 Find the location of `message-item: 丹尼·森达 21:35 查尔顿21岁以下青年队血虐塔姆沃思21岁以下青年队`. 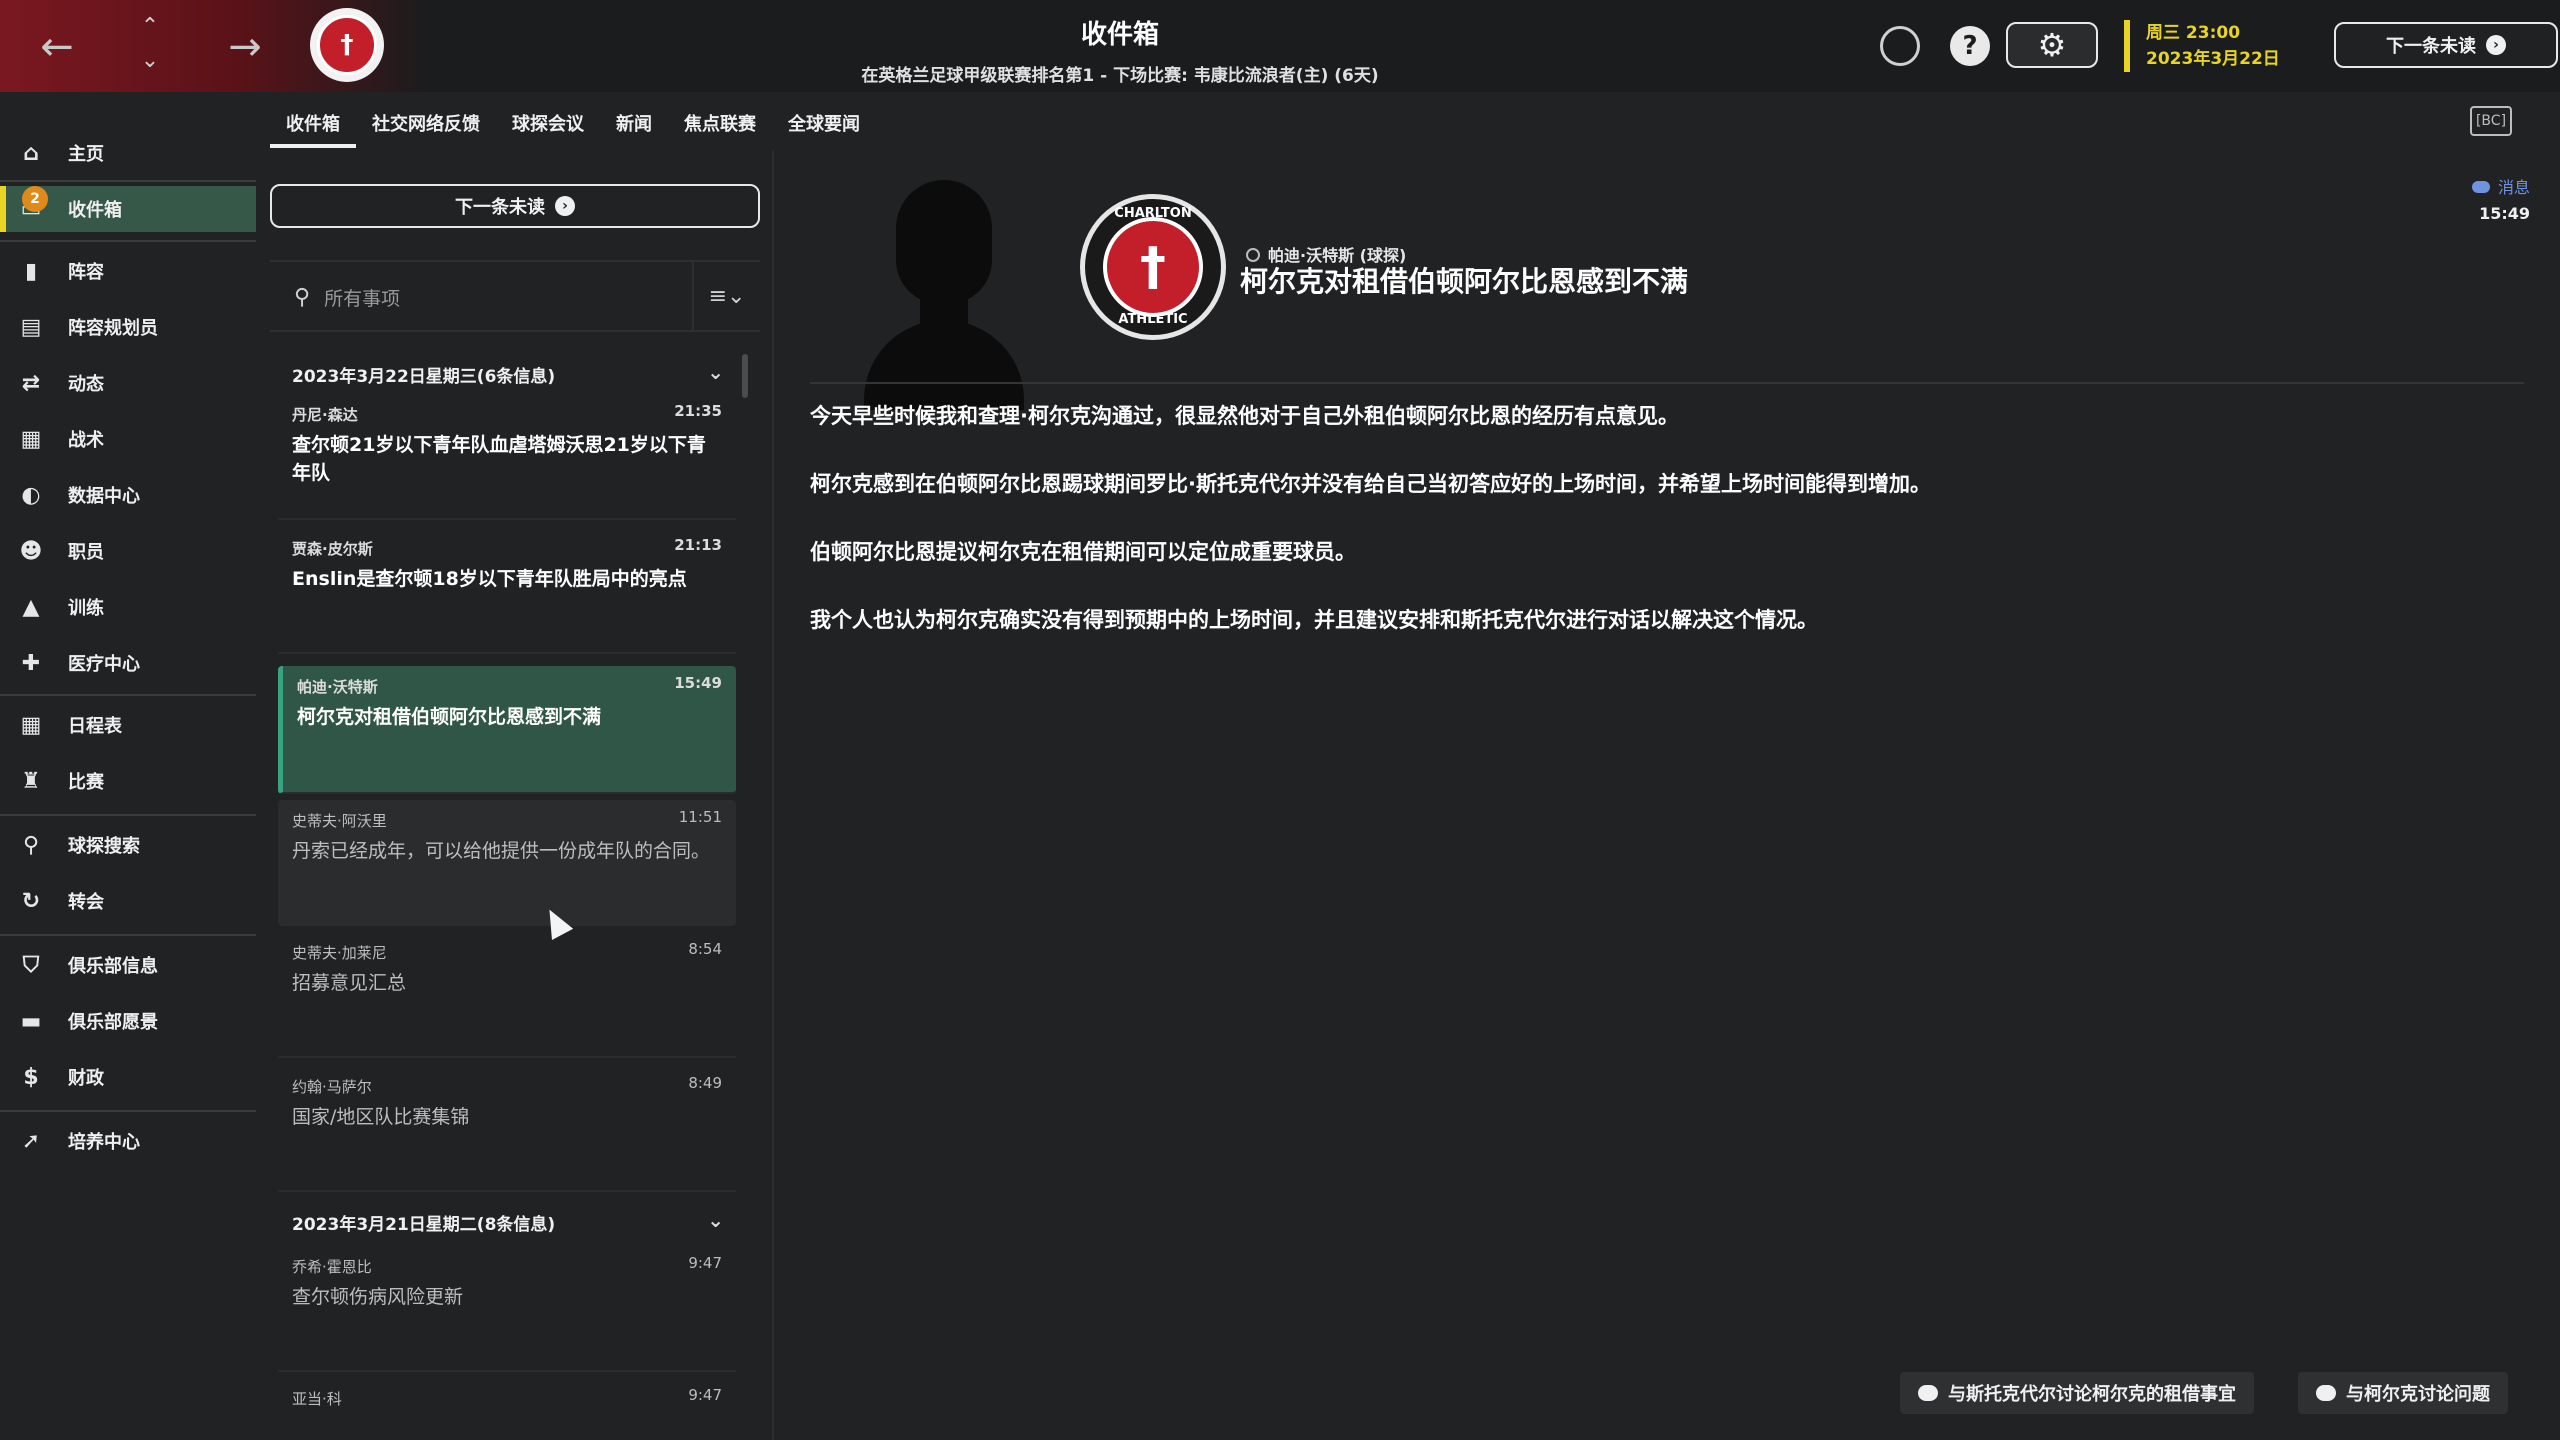

message-item: 丹尼·森达 21:35 查尔顿21岁以下青年队血虐塔姆沃思21岁以下青年队 is located at coordinates (507, 457).